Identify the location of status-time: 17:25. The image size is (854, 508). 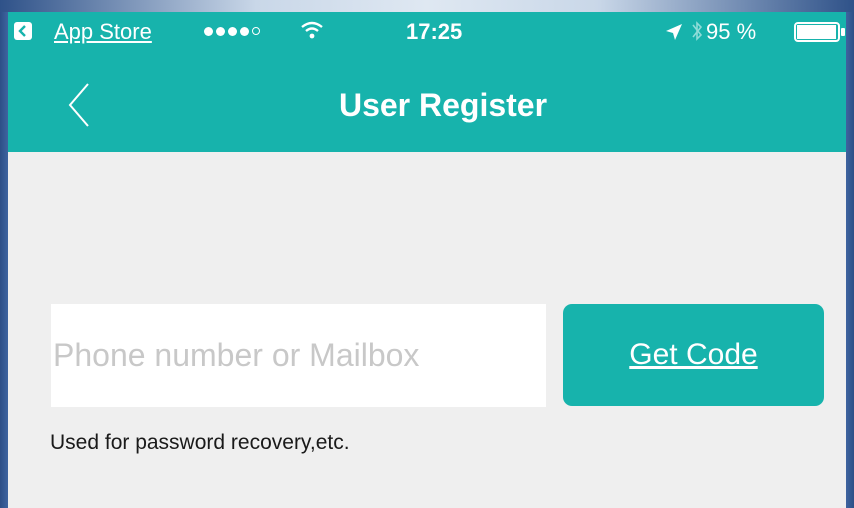
(434, 31).